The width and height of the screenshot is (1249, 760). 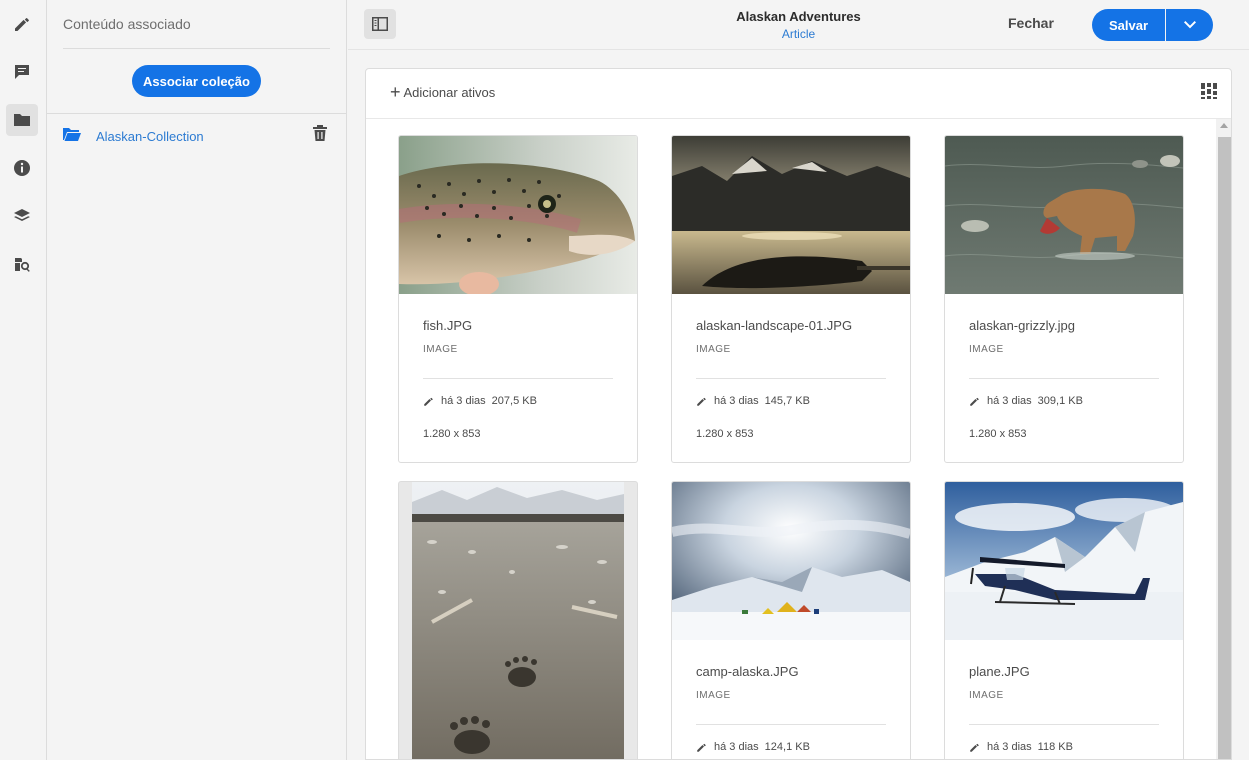 What do you see at coordinates (787, 401) in the screenshot?
I see `asset-size: 145,7 KB` at bounding box center [787, 401].